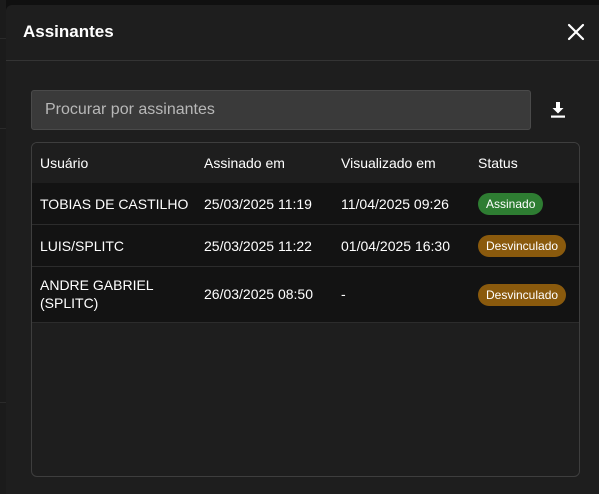  What do you see at coordinates (97, 285) in the screenshot?
I see `cell-usuario-line: ANDRE GABRIEL` at bounding box center [97, 285].